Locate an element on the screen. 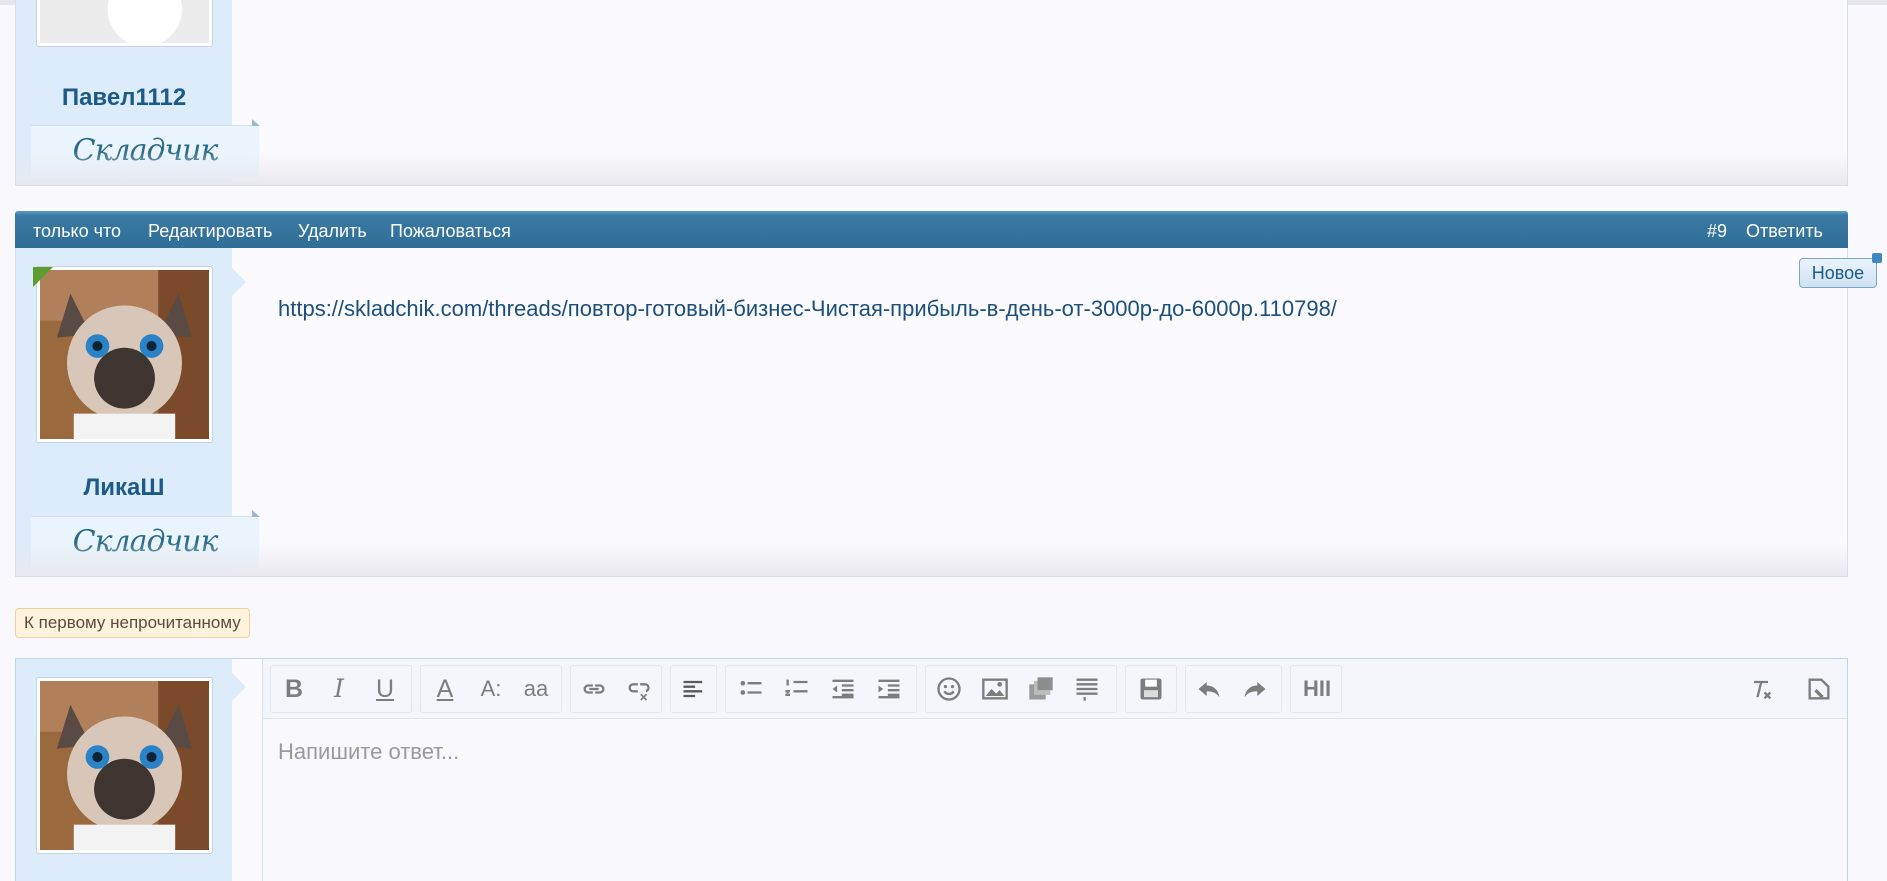  align-icon is located at coordinates (694, 689).